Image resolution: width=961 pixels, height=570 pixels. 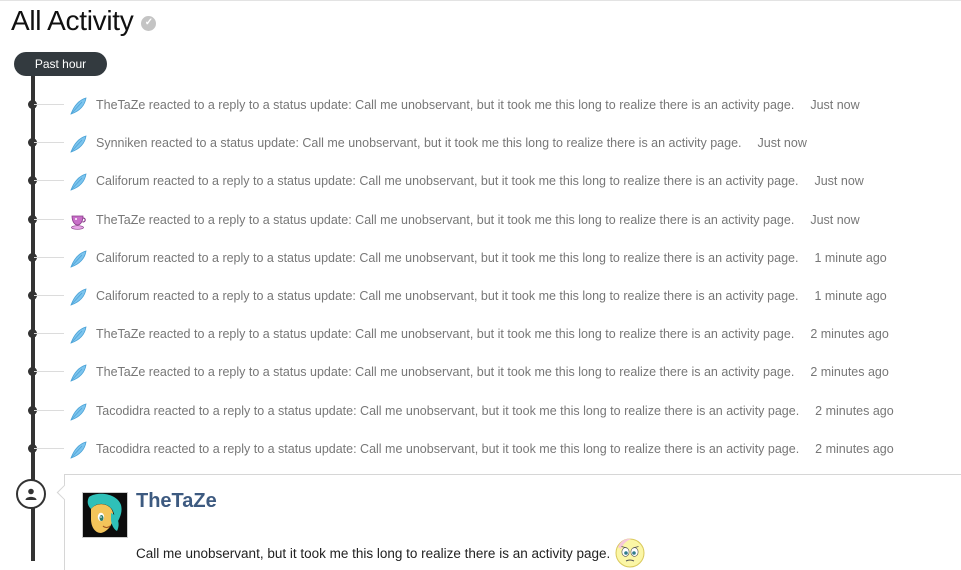 What do you see at coordinates (176, 501) in the screenshot?
I see `author-name-link: TheTaZe` at bounding box center [176, 501].